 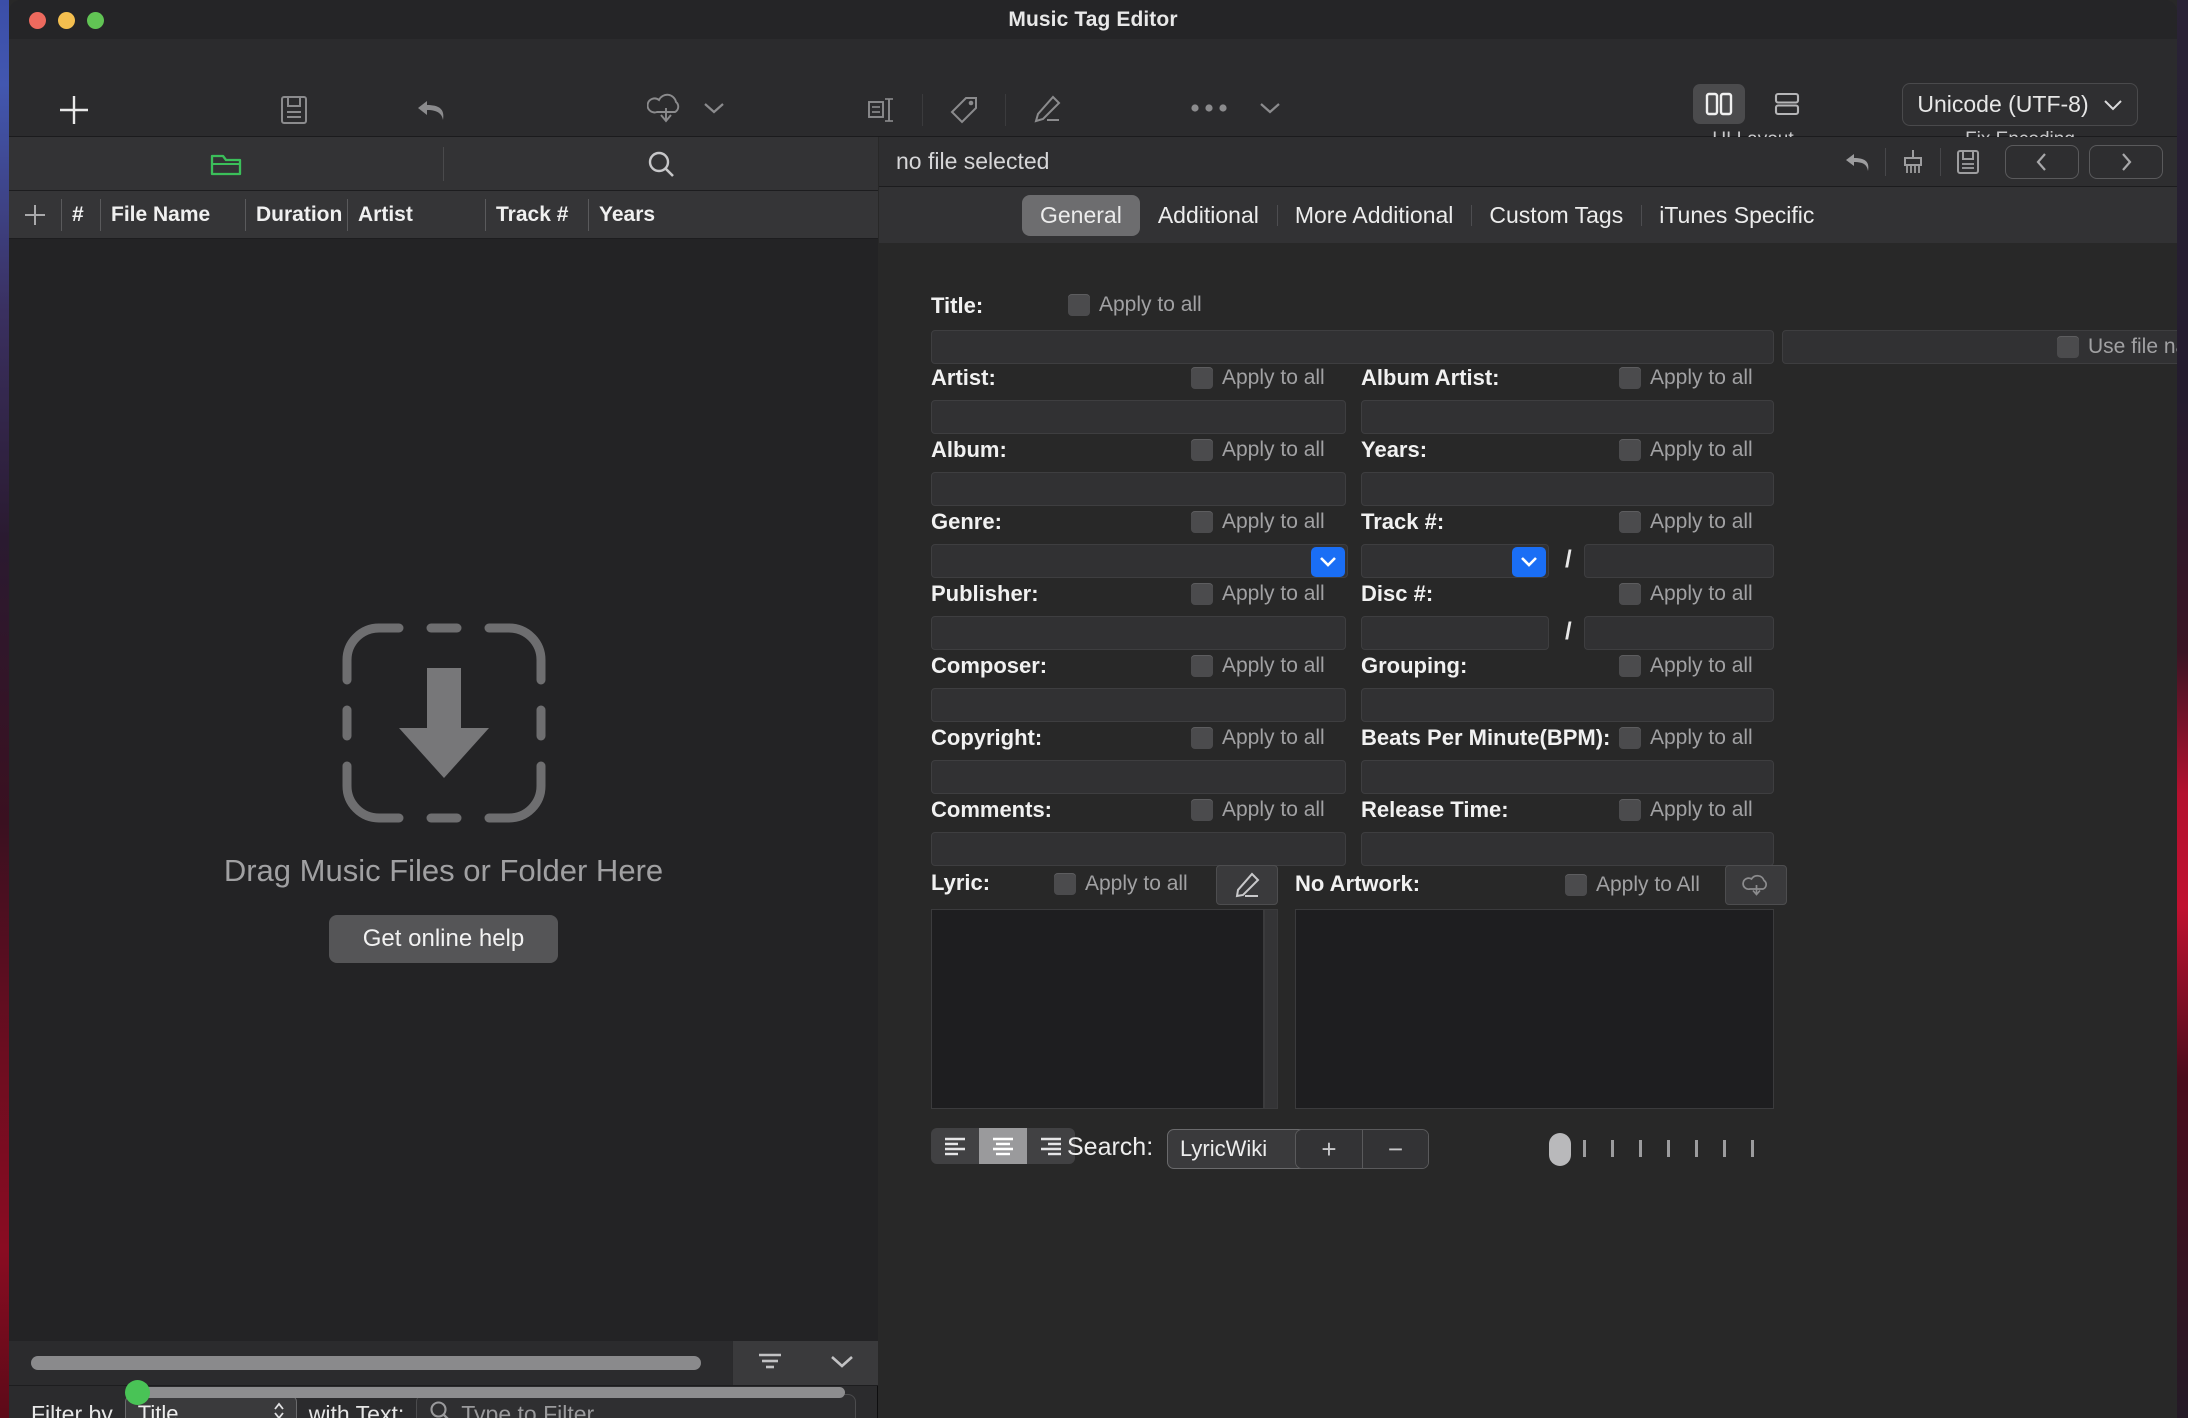 I want to click on save-icon, so click(x=1968, y=162).